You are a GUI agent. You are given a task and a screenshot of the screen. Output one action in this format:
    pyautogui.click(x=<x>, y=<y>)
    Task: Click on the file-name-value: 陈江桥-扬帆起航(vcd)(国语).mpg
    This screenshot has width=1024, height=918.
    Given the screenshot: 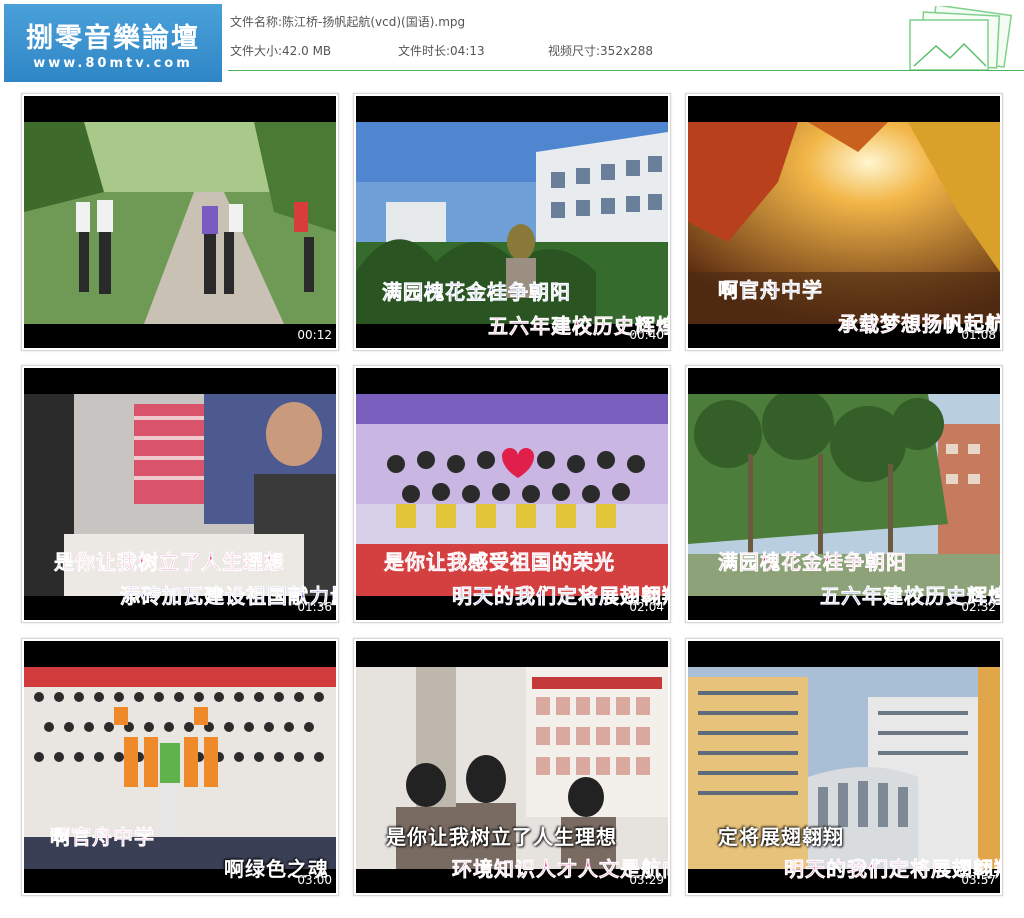 What is the action you would take?
    pyautogui.click(x=374, y=22)
    